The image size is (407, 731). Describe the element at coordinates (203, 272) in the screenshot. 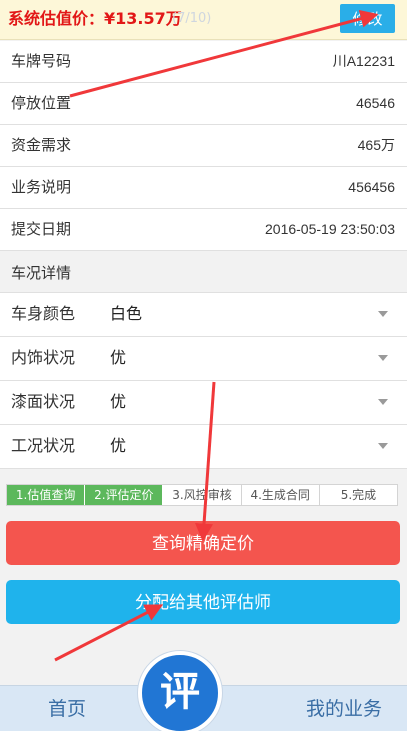

I see `section-header: 车况详情` at that location.